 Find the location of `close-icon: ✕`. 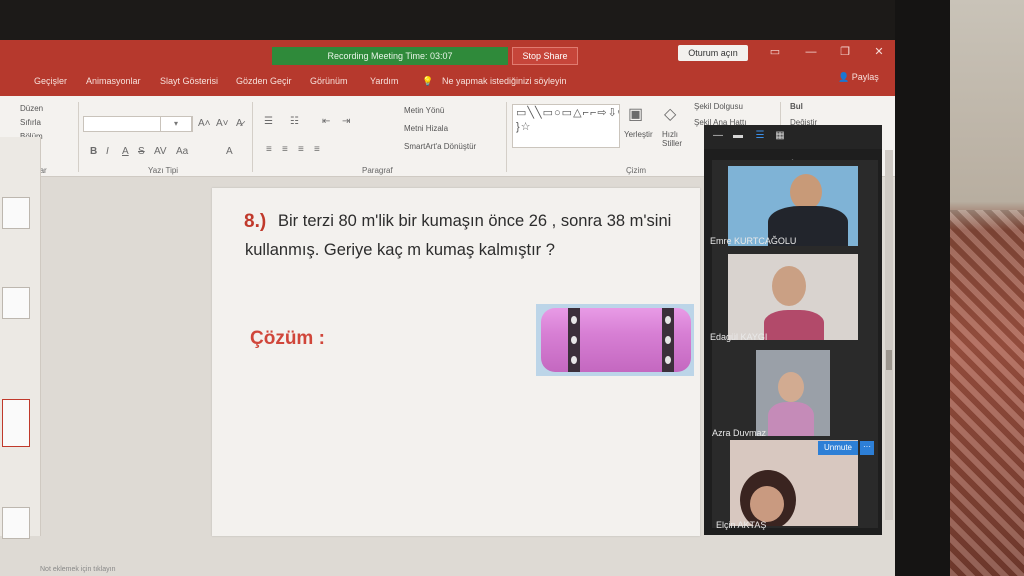

close-icon: ✕ is located at coordinates (879, 52).